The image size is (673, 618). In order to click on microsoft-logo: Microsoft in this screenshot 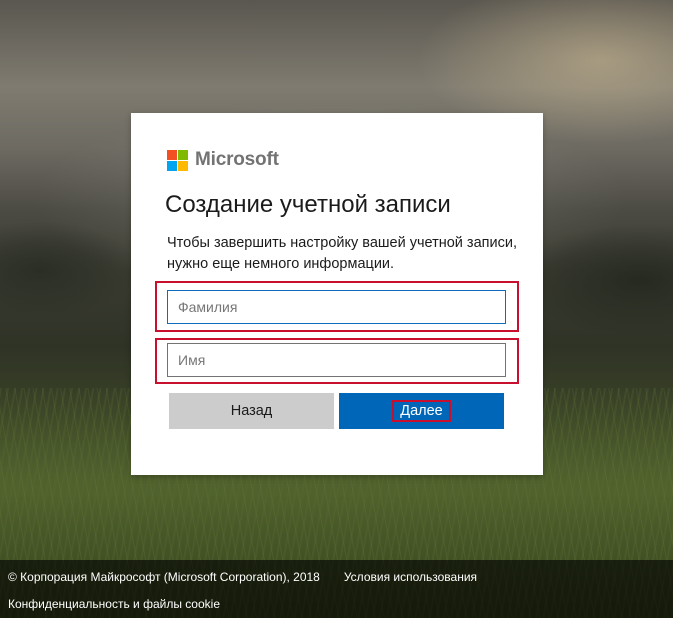, I will do `click(223, 160)`.